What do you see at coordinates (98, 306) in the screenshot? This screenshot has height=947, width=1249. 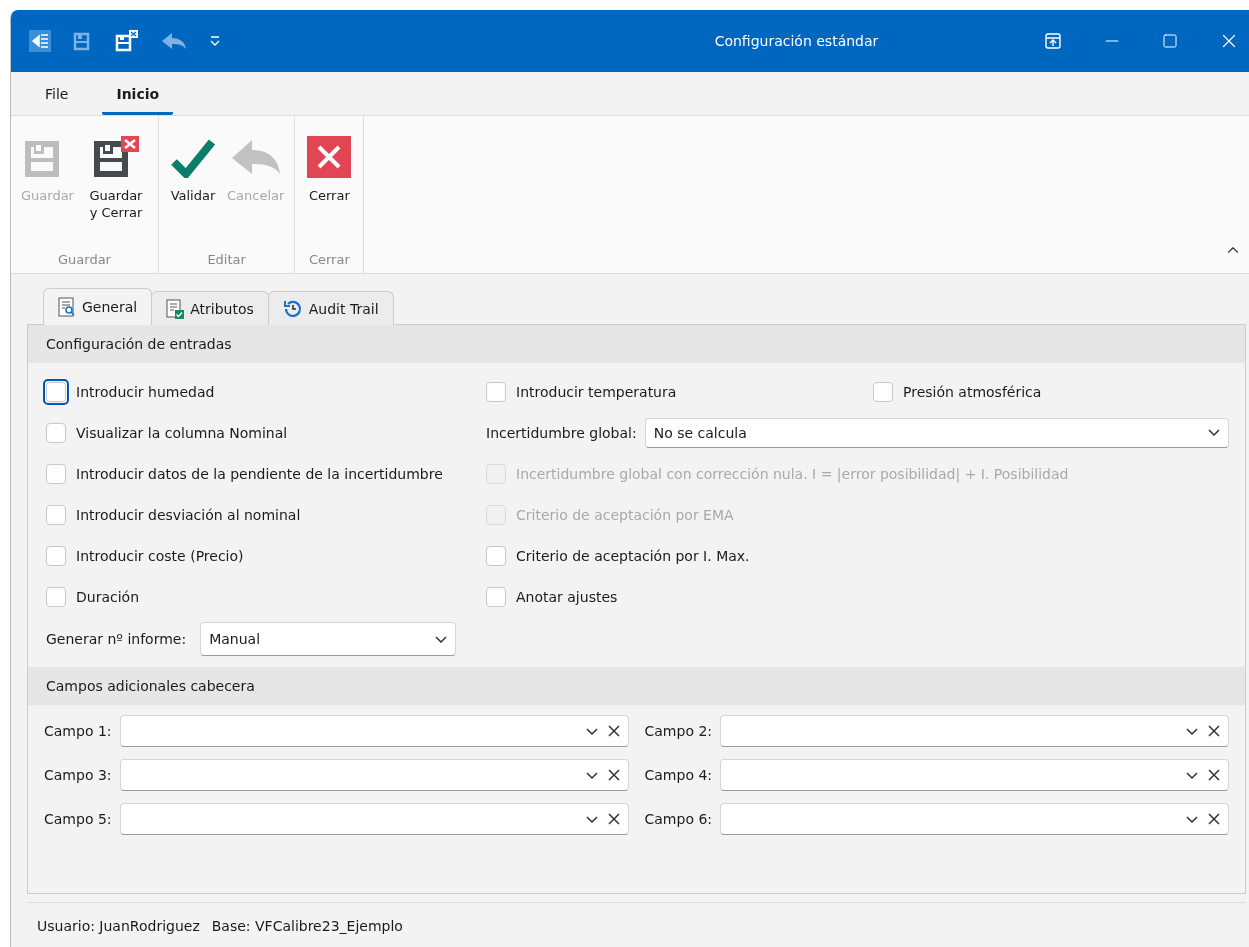 I see `tab: General` at bounding box center [98, 306].